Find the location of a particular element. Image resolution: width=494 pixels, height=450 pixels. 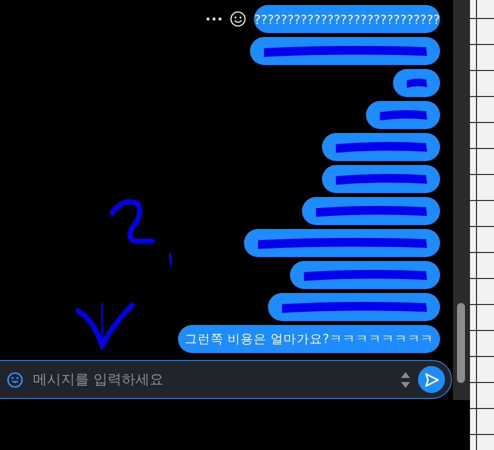

message-field: 메시지를 입력하세요 is located at coordinates (212, 379).